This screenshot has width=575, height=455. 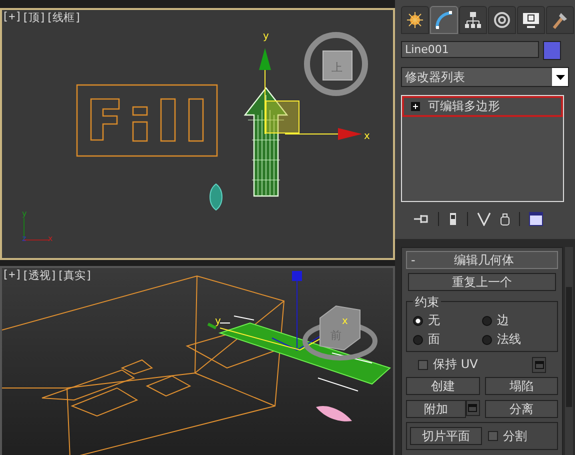 What do you see at coordinates (446, 436) in the screenshot?
I see `slice-plane-button: 切片平面` at bounding box center [446, 436].